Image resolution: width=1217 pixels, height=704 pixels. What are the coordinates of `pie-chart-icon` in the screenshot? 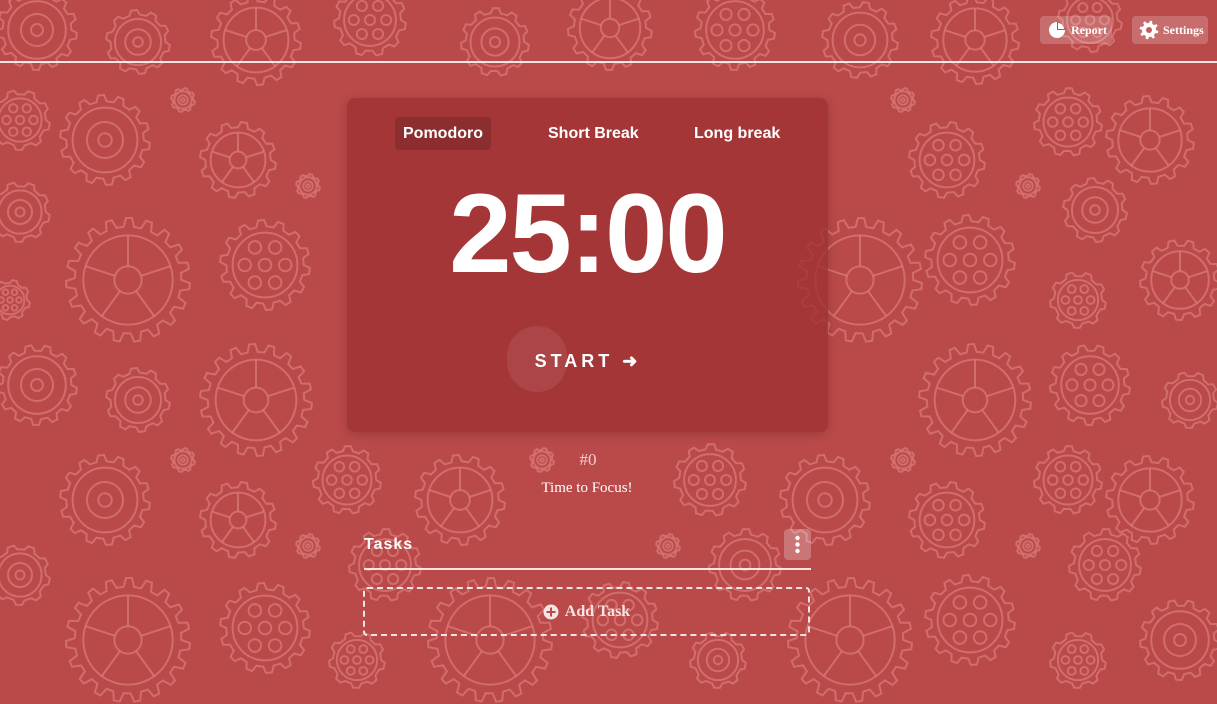 It's located at (1057, 30).